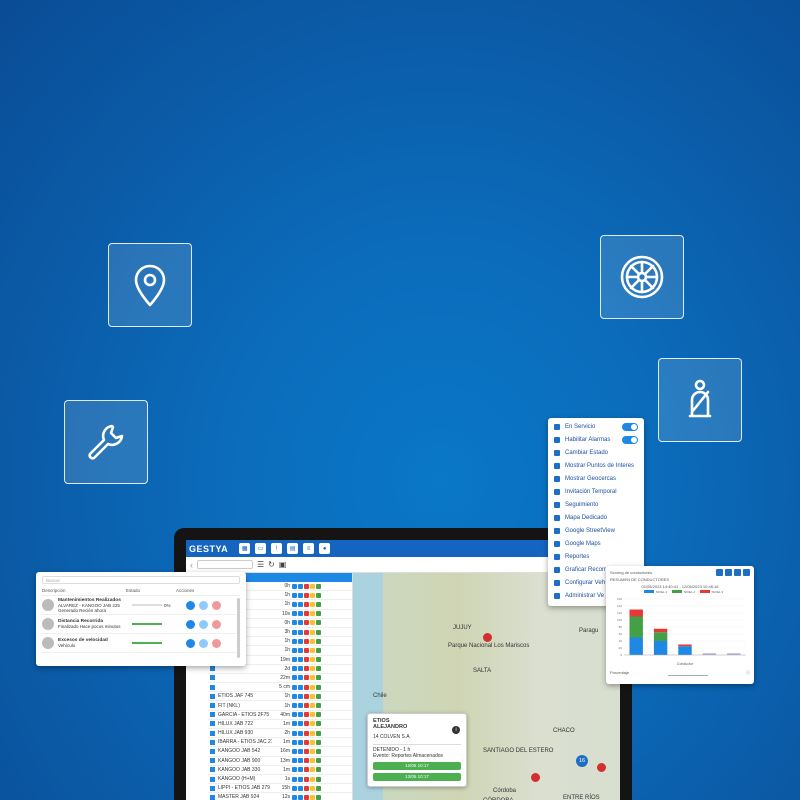 Image resolution: width=800 pixels, height=800 pixels. Describe the element at coordinates (280, 796) in the screenshot. I see `vehicle-row: MASTER JAB 924 12s` at that location.